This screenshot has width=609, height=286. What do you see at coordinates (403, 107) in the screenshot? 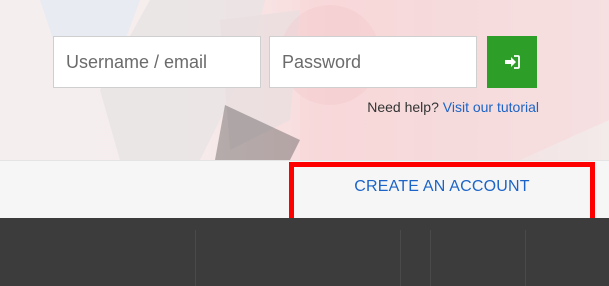
I see `help-prefix: Need help?` at bounding box center [403, 107].